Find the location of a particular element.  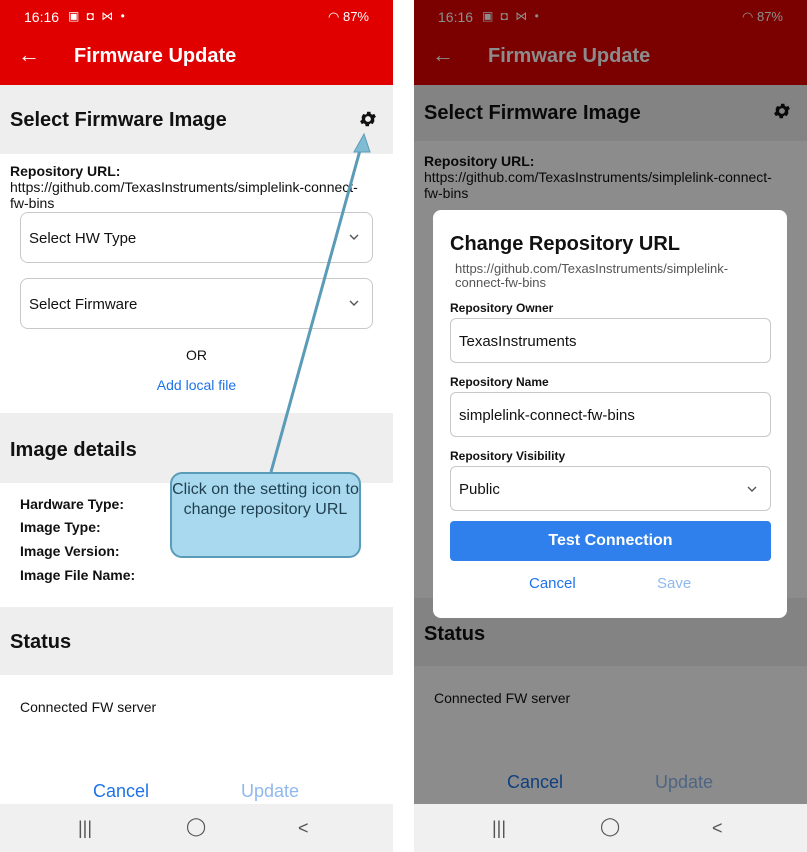

cancel-button: Cancel is located at coordinates (121, 791).